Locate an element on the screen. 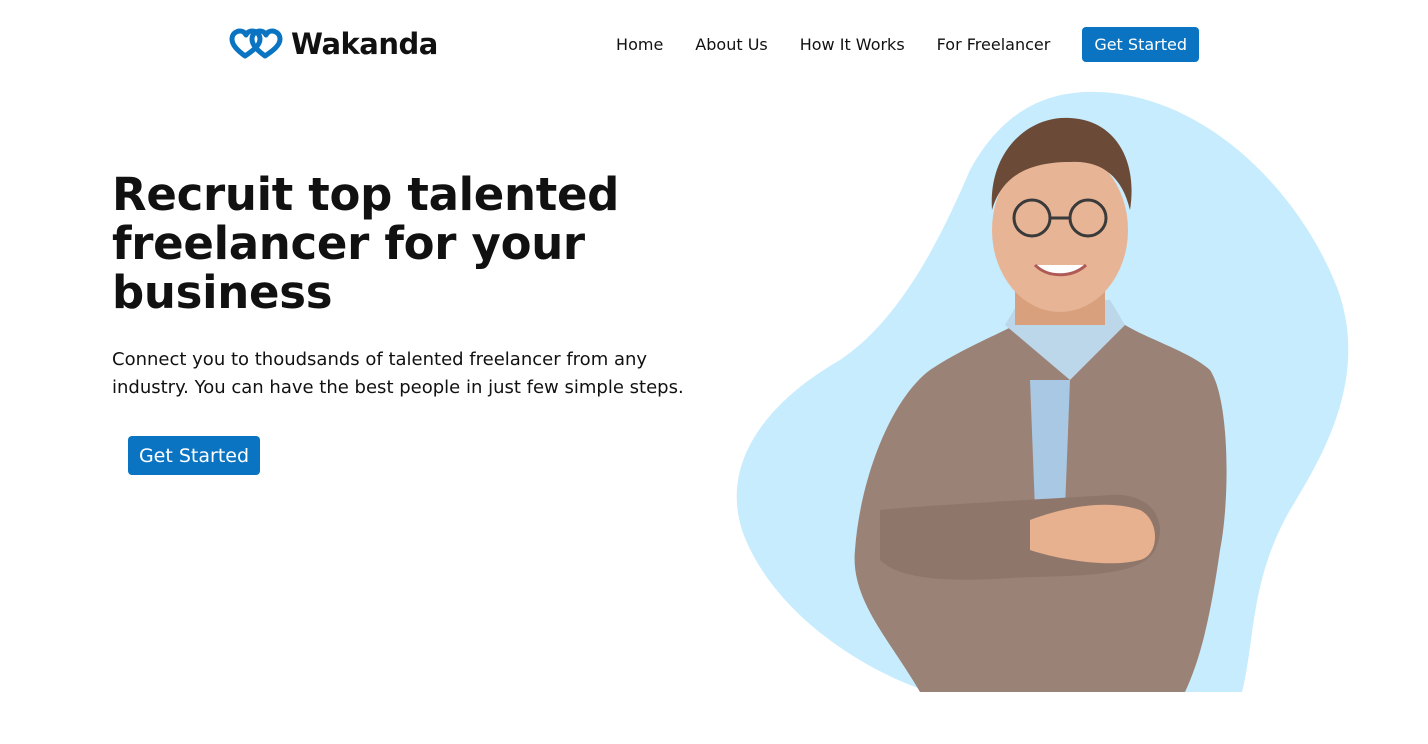  nav-home-link: Home is located at coordinates (639, 44).